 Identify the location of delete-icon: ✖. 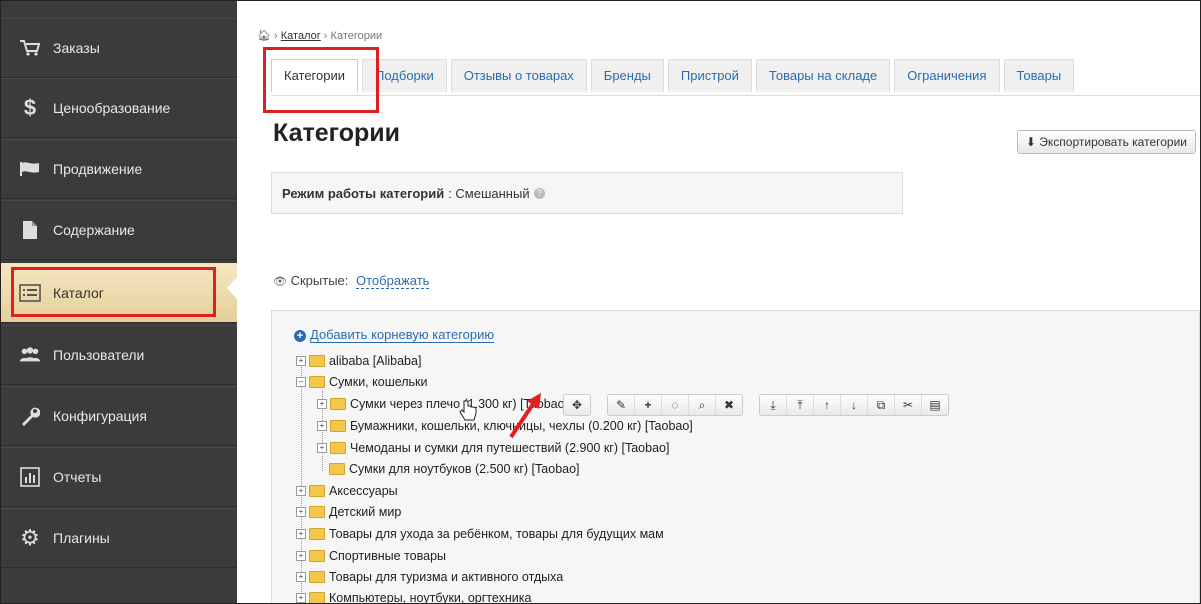
(729, 405).